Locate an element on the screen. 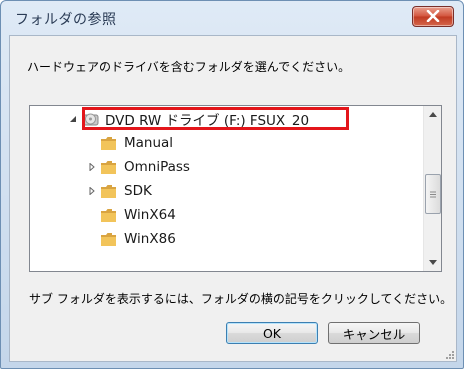  window-title: フォルダの参照 is located at coordinates (66, 20).